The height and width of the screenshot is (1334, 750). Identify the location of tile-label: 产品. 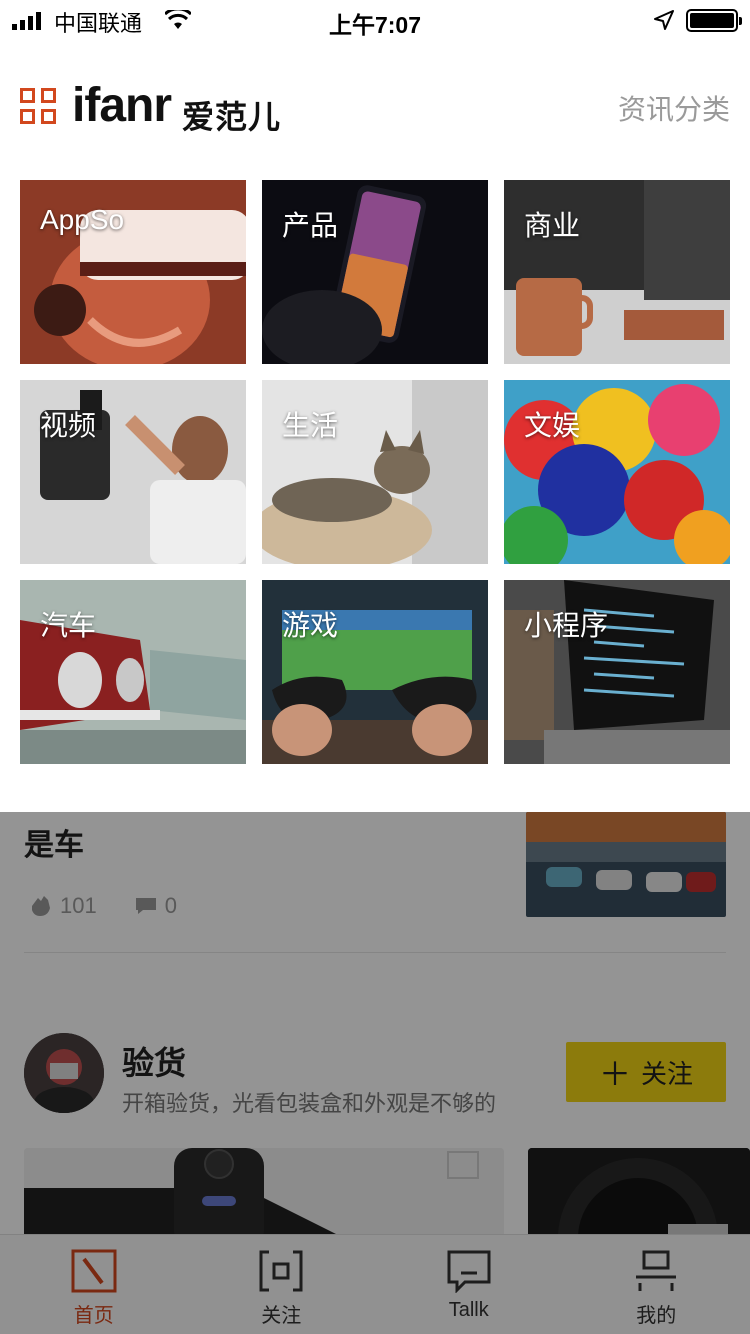
(310, 225).